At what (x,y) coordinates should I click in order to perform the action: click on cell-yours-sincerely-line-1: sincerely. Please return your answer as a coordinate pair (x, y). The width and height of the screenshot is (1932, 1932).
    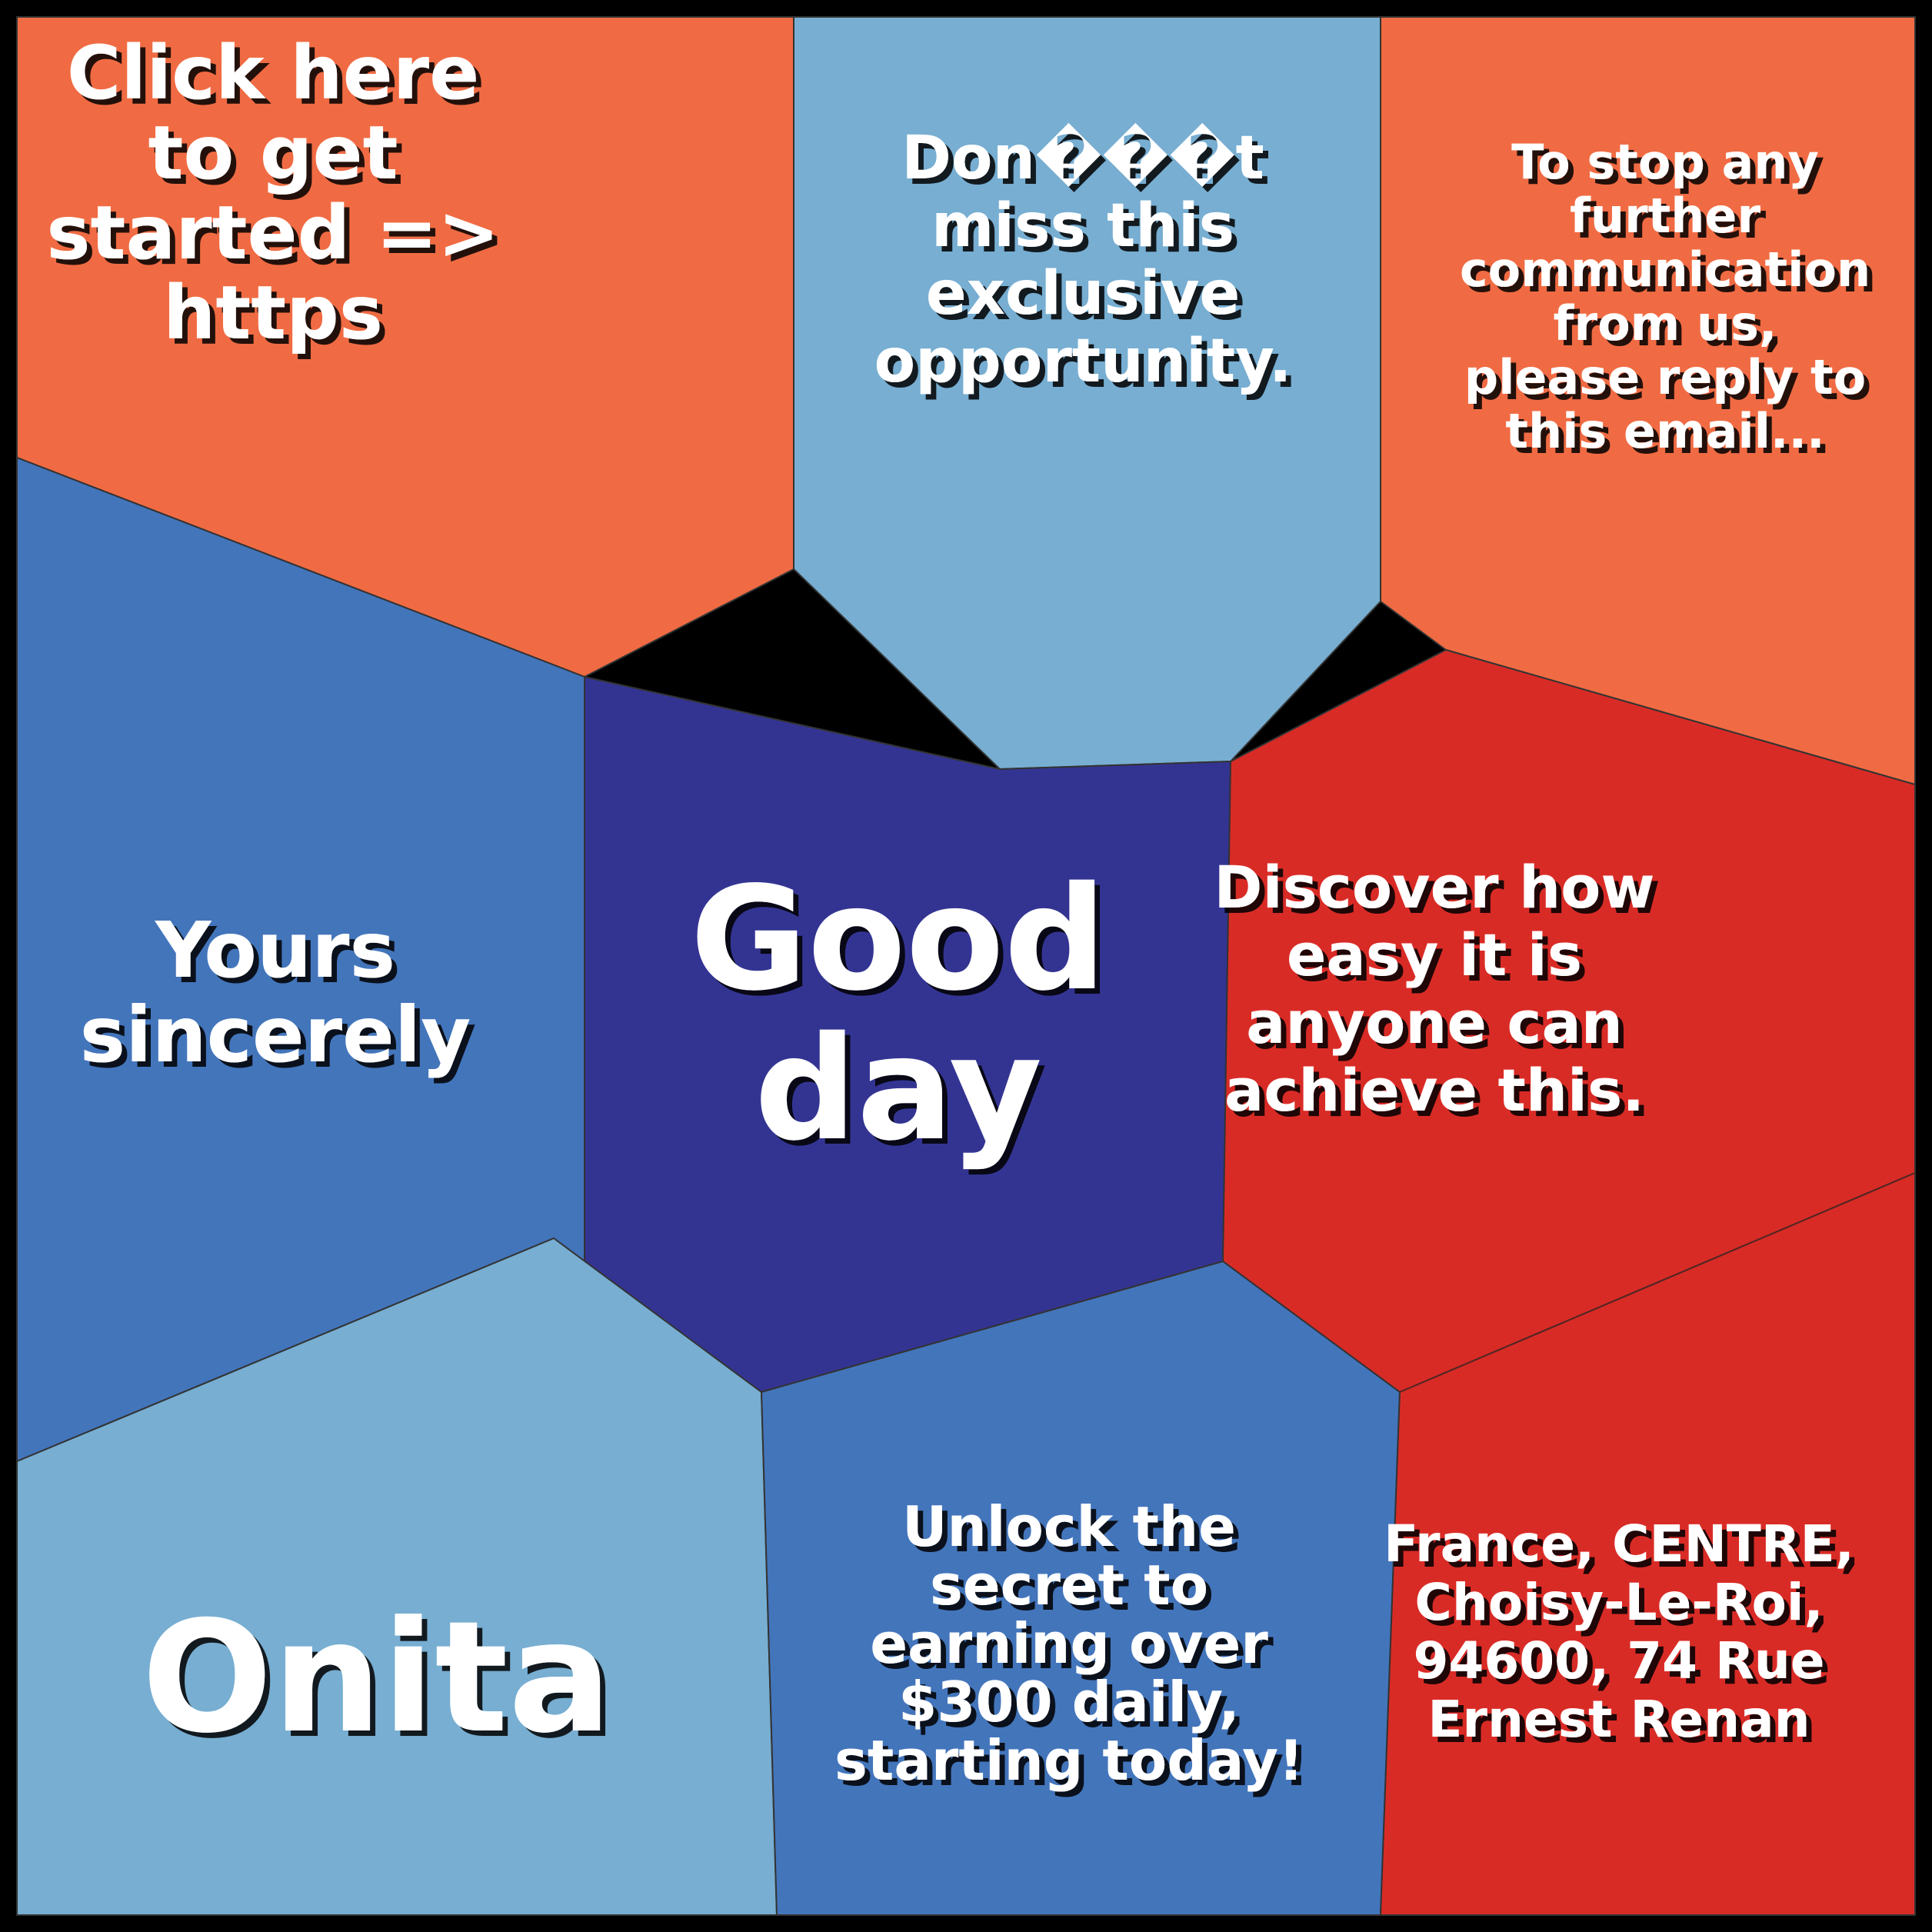
    Looking at the image, I should click on (275, 1035).